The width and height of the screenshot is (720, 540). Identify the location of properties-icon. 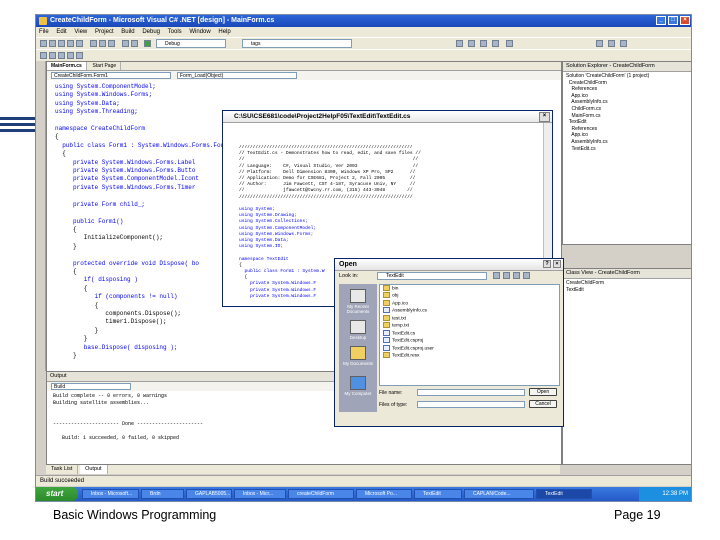
(483, 43).